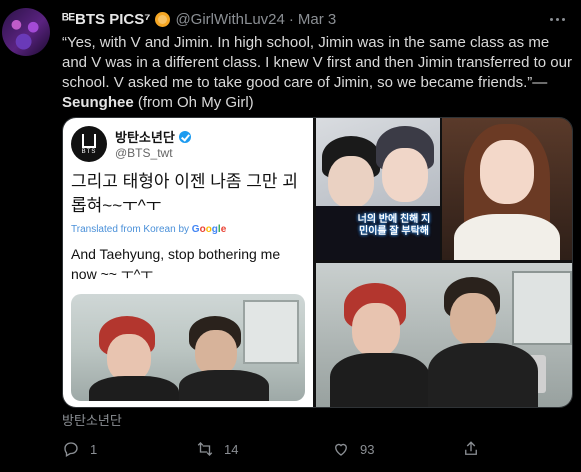 This screenshot has width=581, height=472. What do you see at coordinates (316, 450) in the screenshot?
I see `tweet-actions: 1 14 93` at bounding box center [316, 450].